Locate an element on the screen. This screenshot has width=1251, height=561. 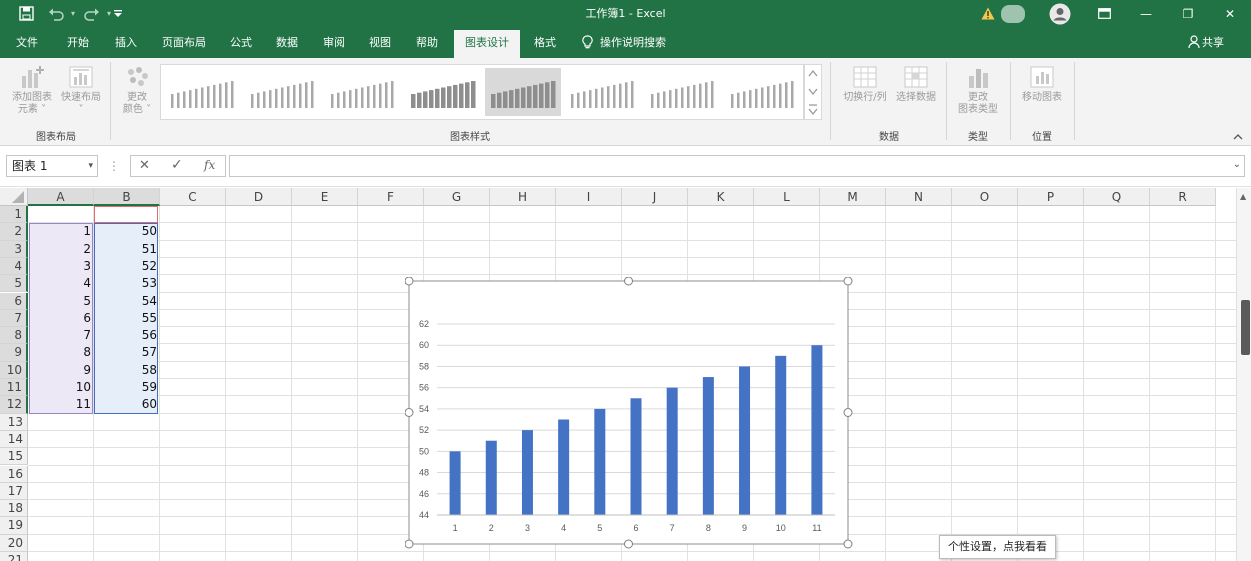
scrollbar-thumb is located at coordinates (1245, 327).